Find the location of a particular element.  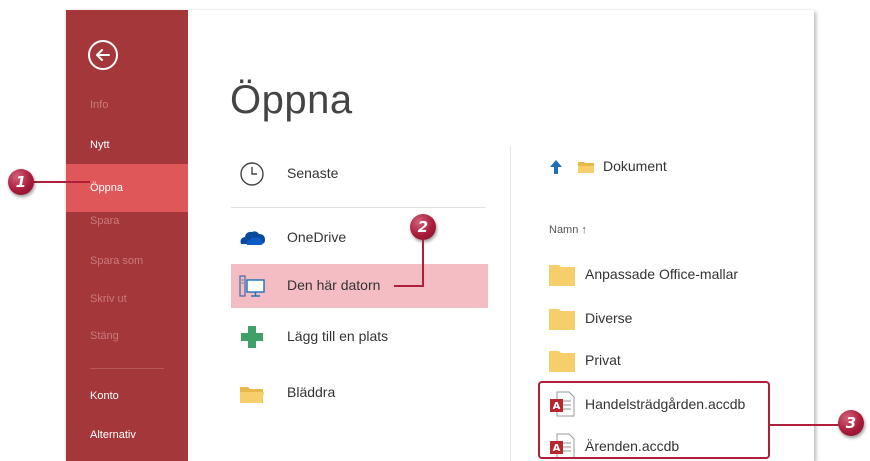

back-button is located at coordinates (103, 55).